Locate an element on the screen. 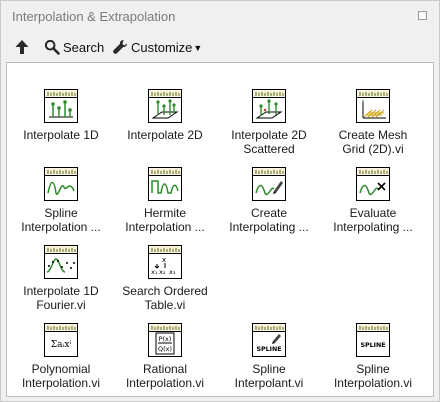 The height and width of the screenshot is (402, 440). palette-item-label: Spline Interpolant.vi is located at coordinates (269, 376).